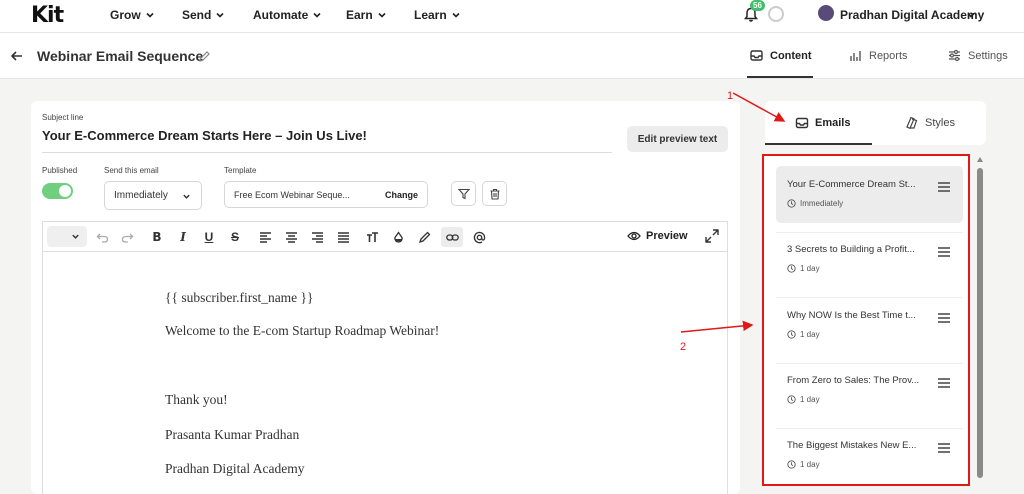 The image size is (1024, 494). What do you see at coordinates (141, 195) in the screenshot?
I see `send-timing-value: Immediately` at bounding box center [141, 195].